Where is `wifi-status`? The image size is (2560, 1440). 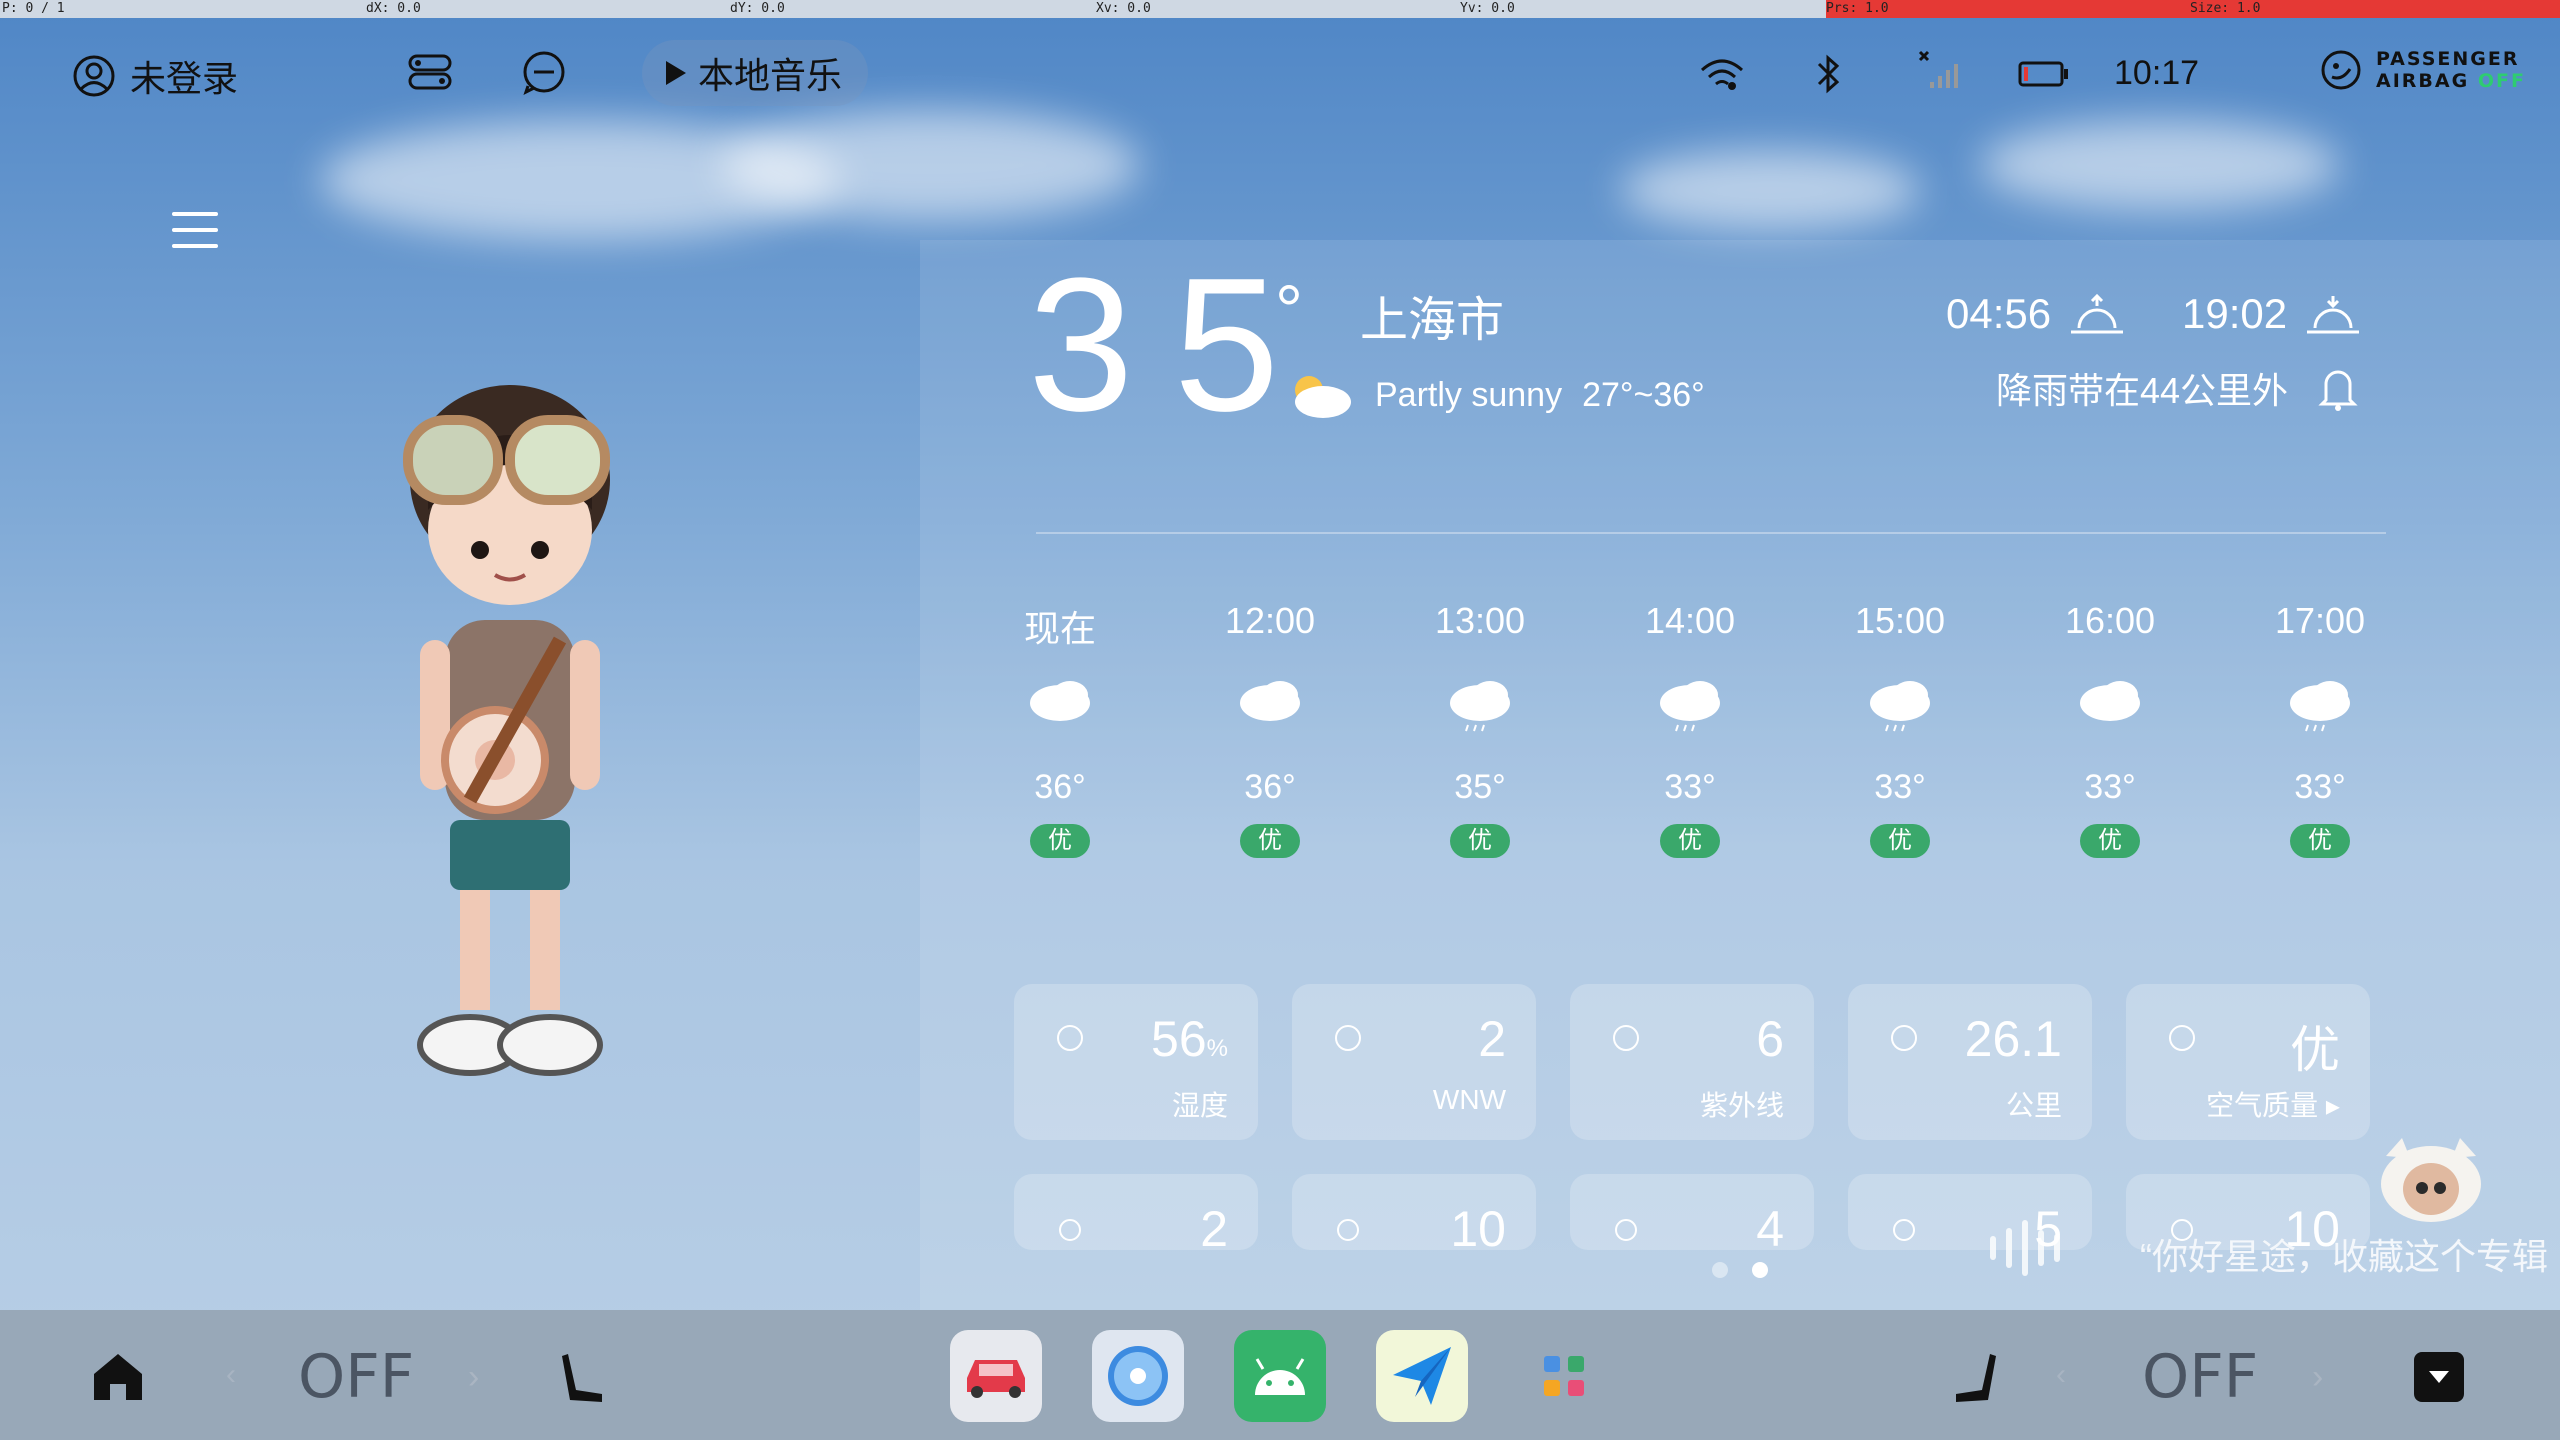
wifi-status is located at coordinates (1722, 74).